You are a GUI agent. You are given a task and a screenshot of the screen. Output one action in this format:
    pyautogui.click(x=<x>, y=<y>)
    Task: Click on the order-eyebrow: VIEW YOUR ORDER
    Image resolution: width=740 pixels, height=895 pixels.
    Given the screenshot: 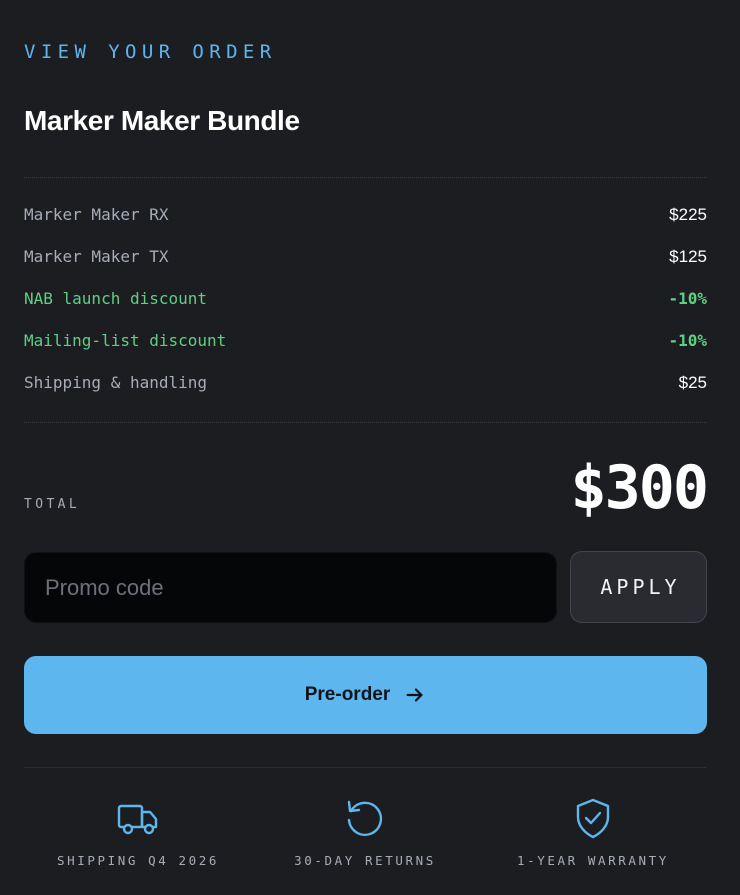 What is the action you would take?
    pyautogui.click(x=150, y=52)
    